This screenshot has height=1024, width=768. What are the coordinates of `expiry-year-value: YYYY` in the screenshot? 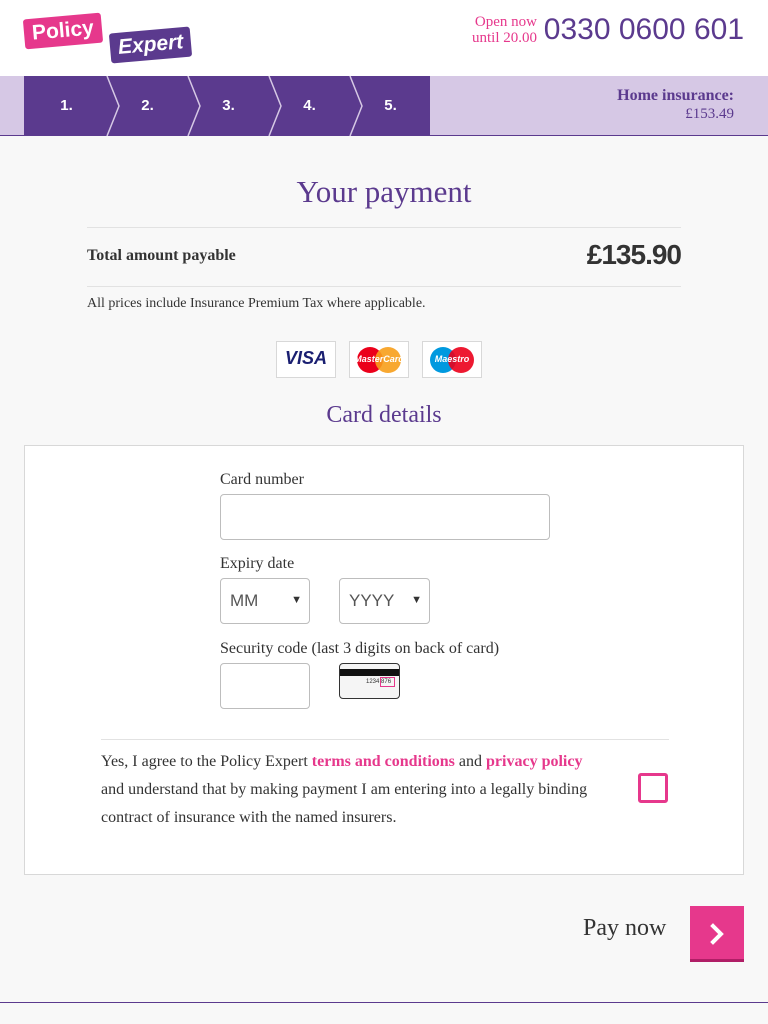 It's located at (372, 600).